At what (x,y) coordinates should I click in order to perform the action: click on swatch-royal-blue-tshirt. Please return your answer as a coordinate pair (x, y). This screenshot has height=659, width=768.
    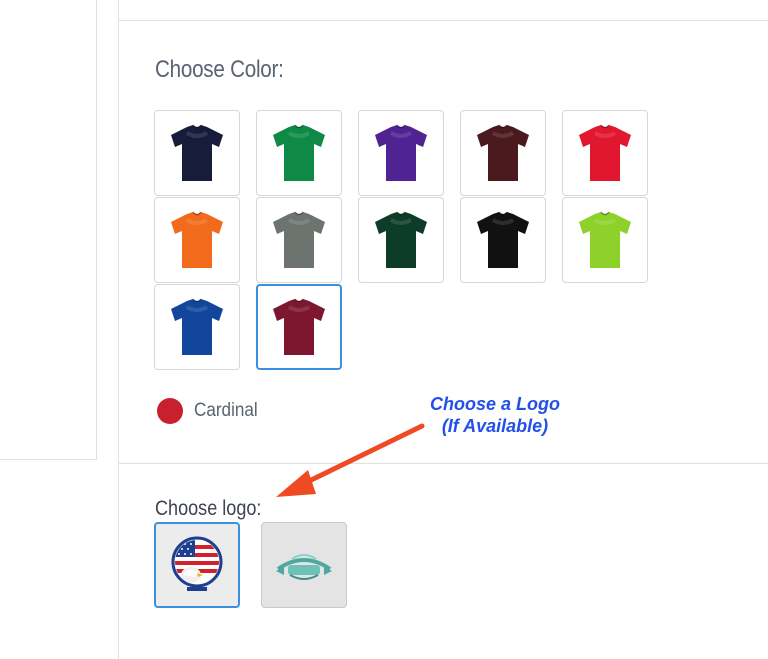
    Looking at the image, I should click on (197, 327).